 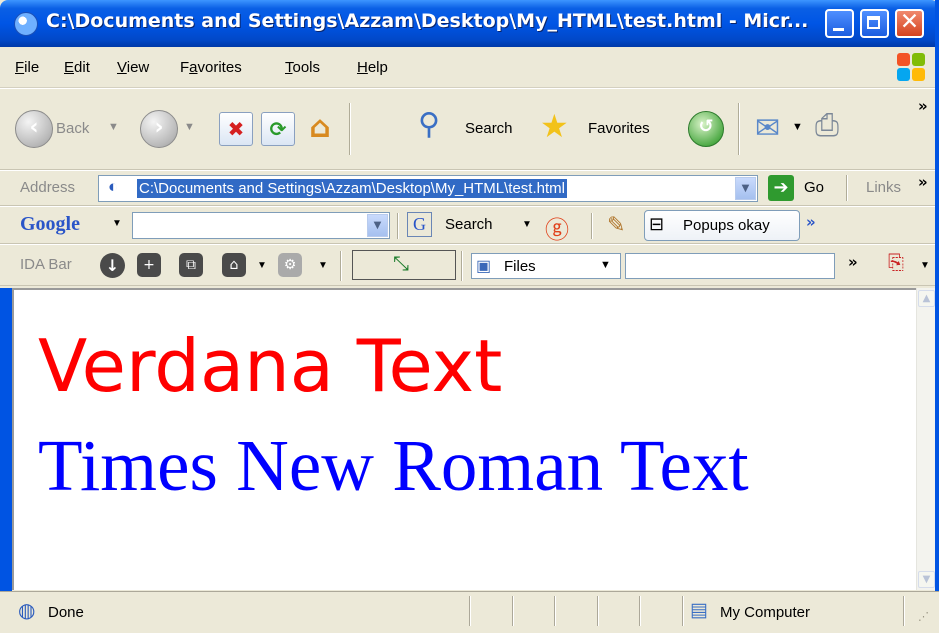 I want to click on settings-icon: ⚙, so click(x=290, y=265).